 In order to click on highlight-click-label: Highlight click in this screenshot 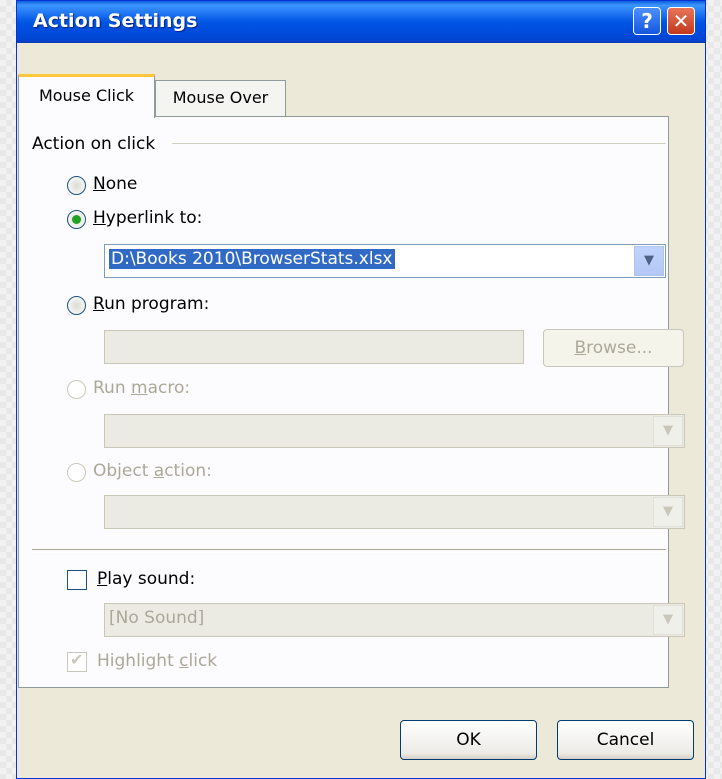, I will do `click(157, 661)`.